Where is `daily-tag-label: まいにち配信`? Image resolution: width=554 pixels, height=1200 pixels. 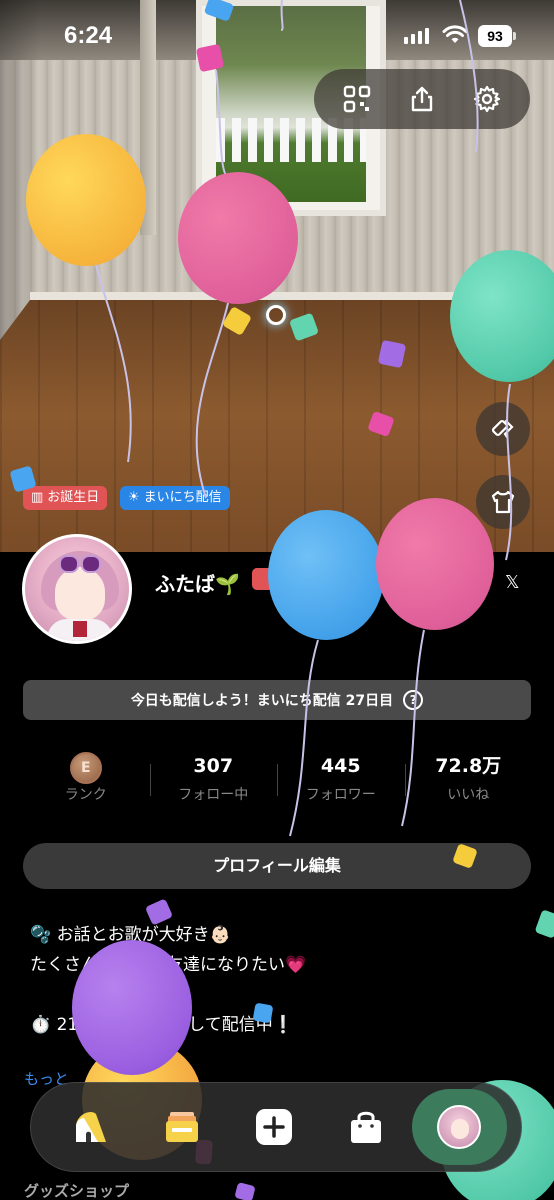 daily-tag-label: まいにち配信 is located at coordinates (182, 497).